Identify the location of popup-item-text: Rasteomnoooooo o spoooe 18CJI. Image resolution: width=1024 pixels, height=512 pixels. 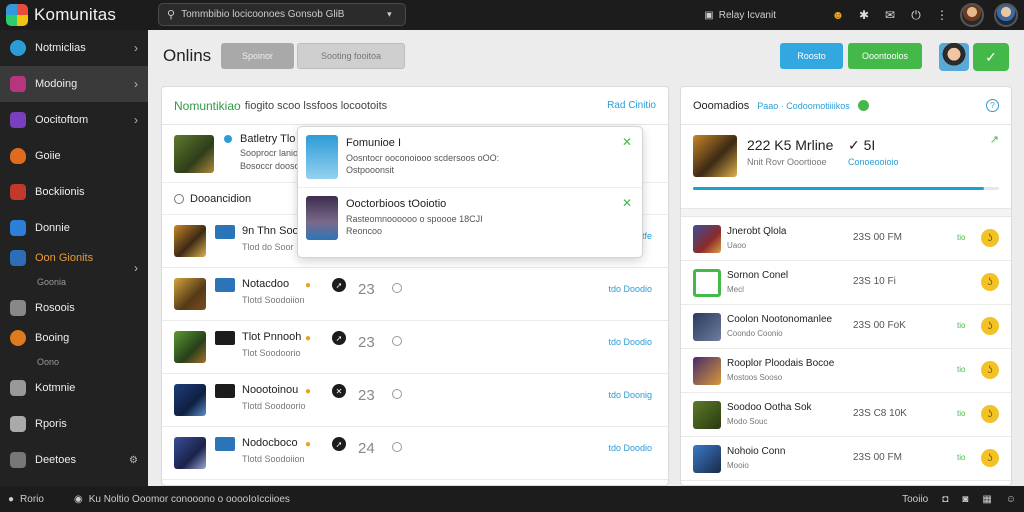
(414, 219).